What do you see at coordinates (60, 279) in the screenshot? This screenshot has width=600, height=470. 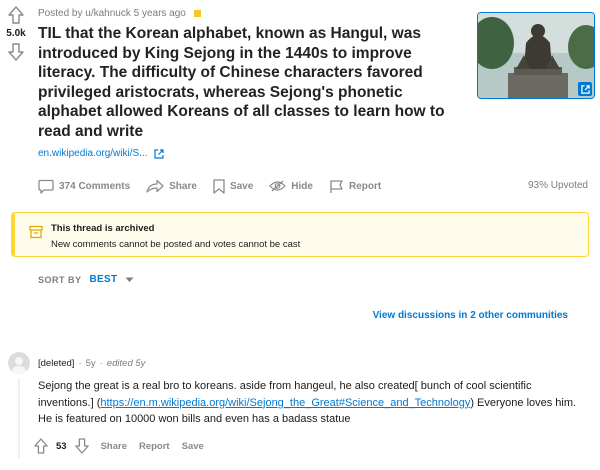 I see `sort-label: SORT BY` at bounding box center [60, 279].